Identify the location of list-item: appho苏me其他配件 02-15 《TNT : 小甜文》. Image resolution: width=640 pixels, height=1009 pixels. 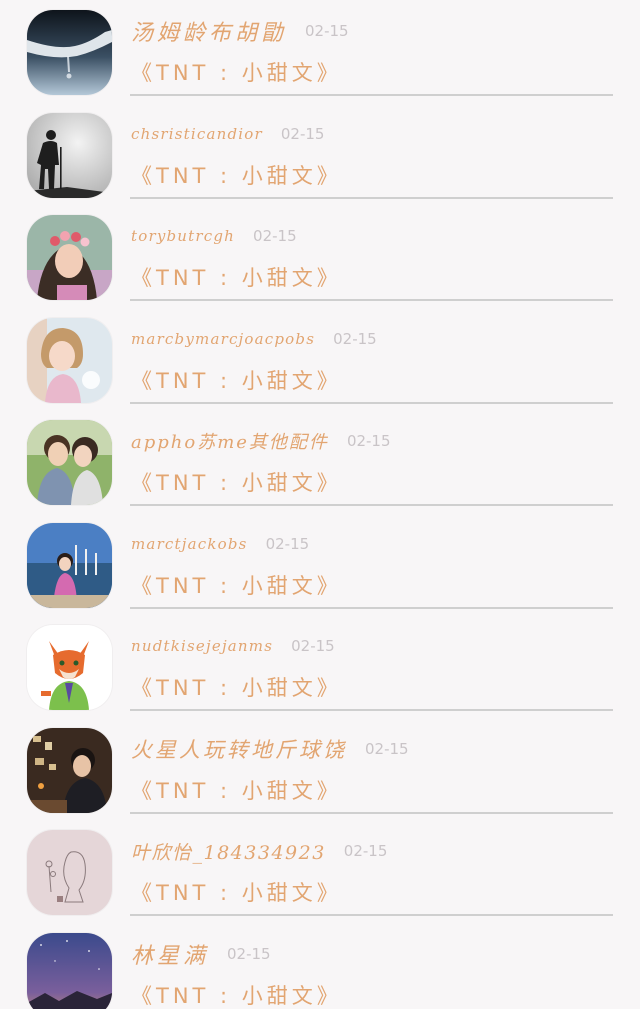
(320, 461).